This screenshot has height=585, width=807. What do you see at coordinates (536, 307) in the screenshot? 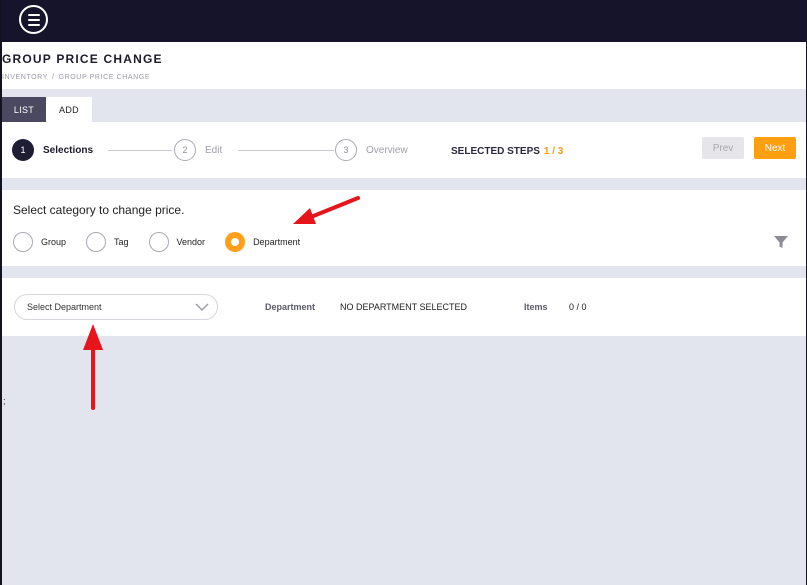
I see `items-label: Items` at bounding box center [536, 307].